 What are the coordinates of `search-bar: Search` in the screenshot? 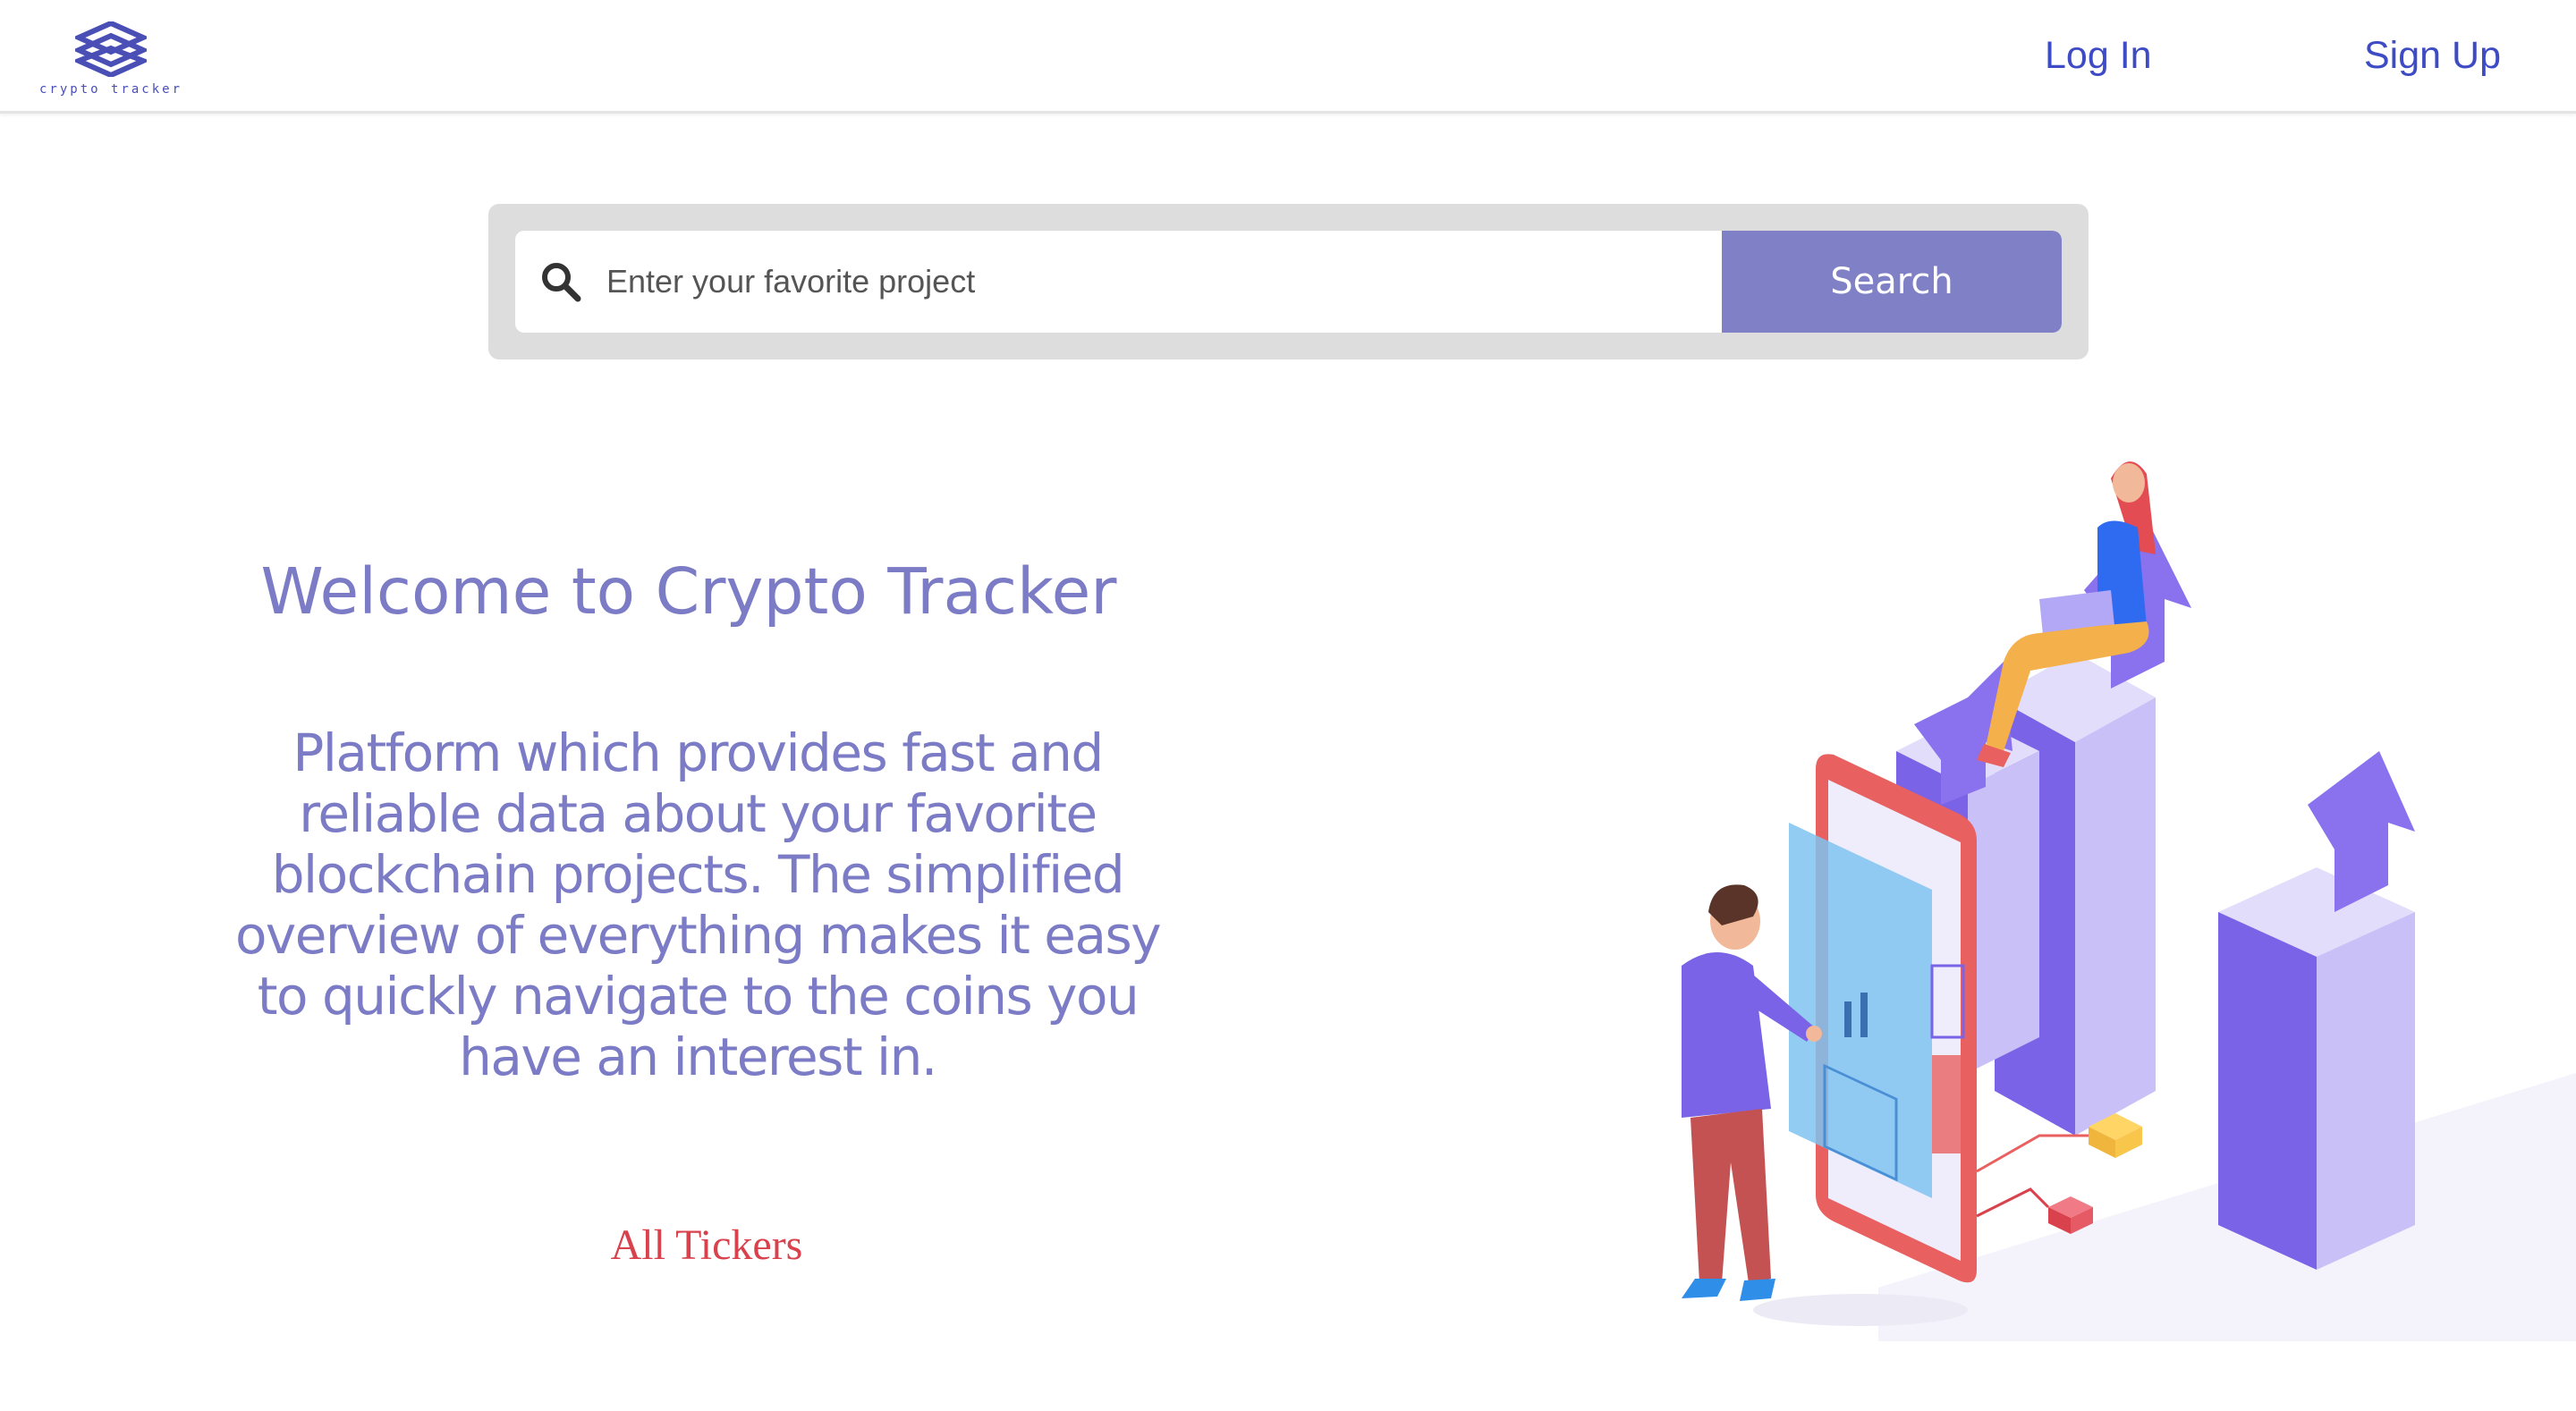 It's located at (1288, 282).